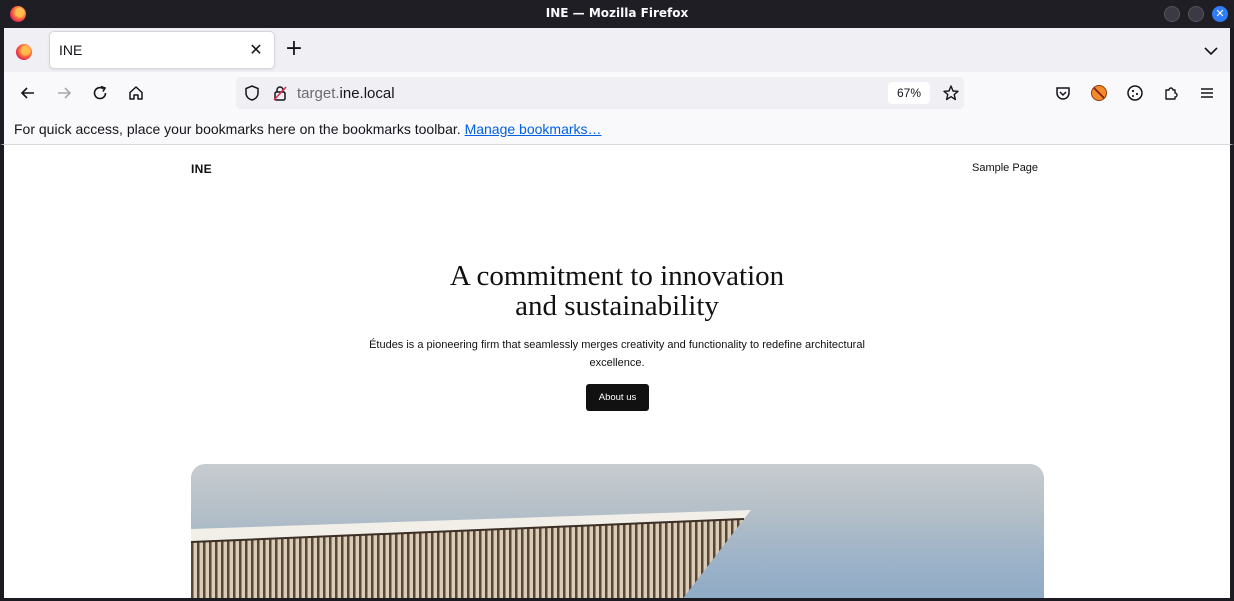  What do you see at coordinates (100, 93) in the screenshot?
I see `reload-icon` at bounding box center [100, 93].